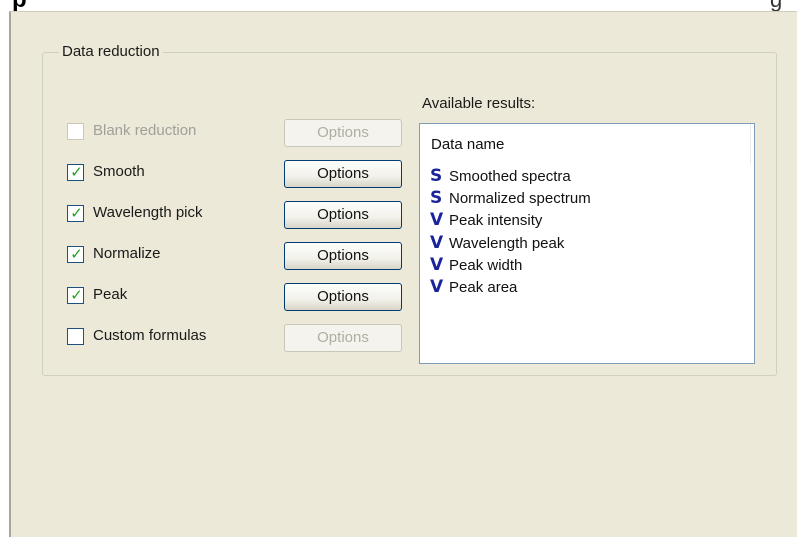  What do you see at coordinates (479, 103) in the screenshot?
I see `available-results-label: Available results:` at bounding box center [479, 103].